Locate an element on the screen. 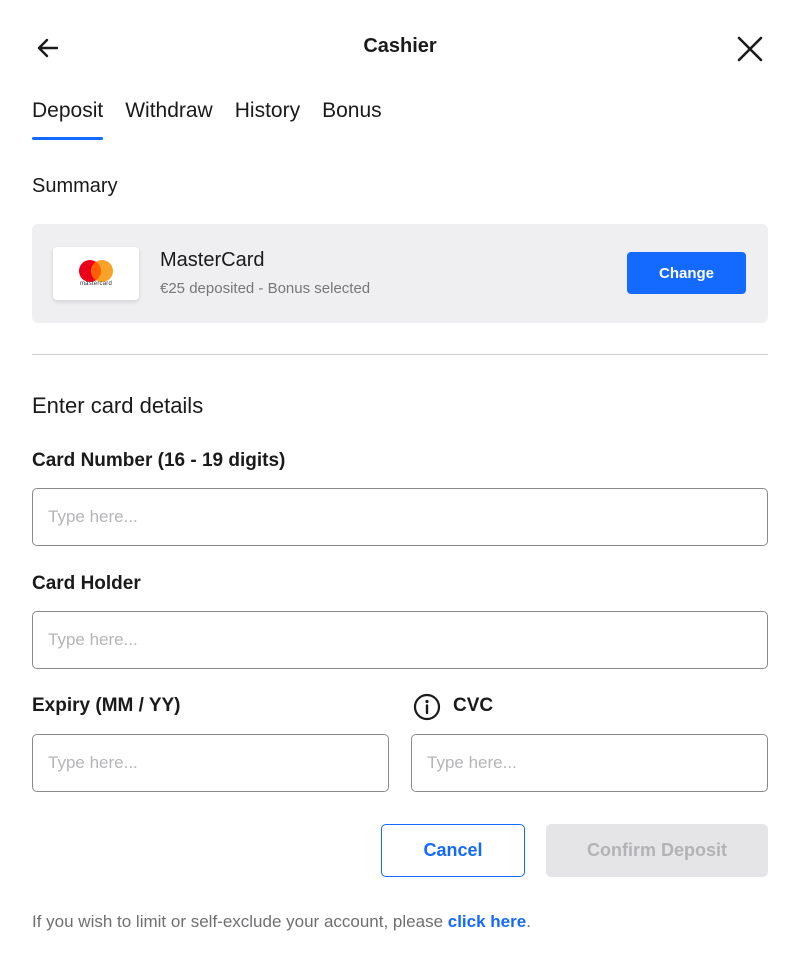 Image resolution: width=800 pixels, height=969 pixels. footer-suffix: . is located at coordinates (528, 921).